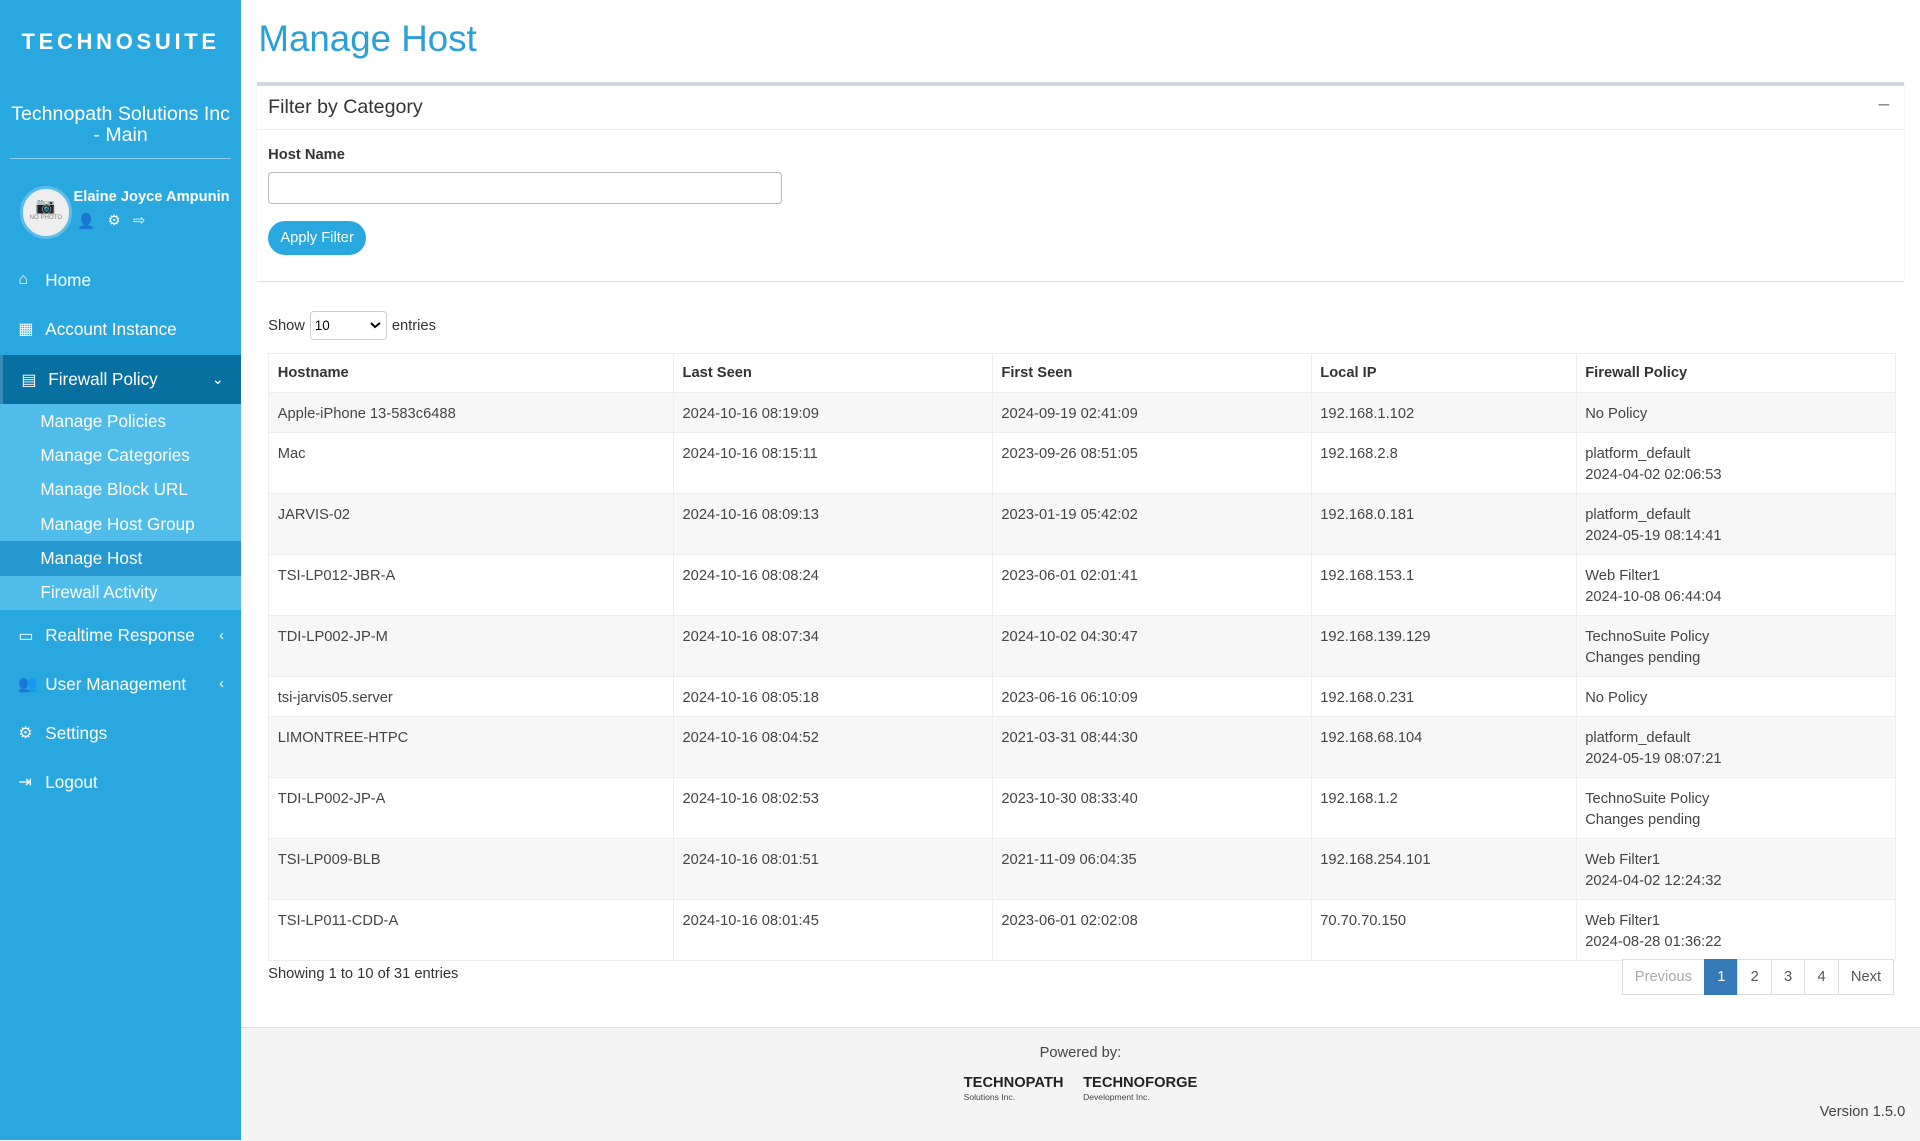  I want to click on table-cell: 2024-10-16 08:08:24, so click(832, 584).